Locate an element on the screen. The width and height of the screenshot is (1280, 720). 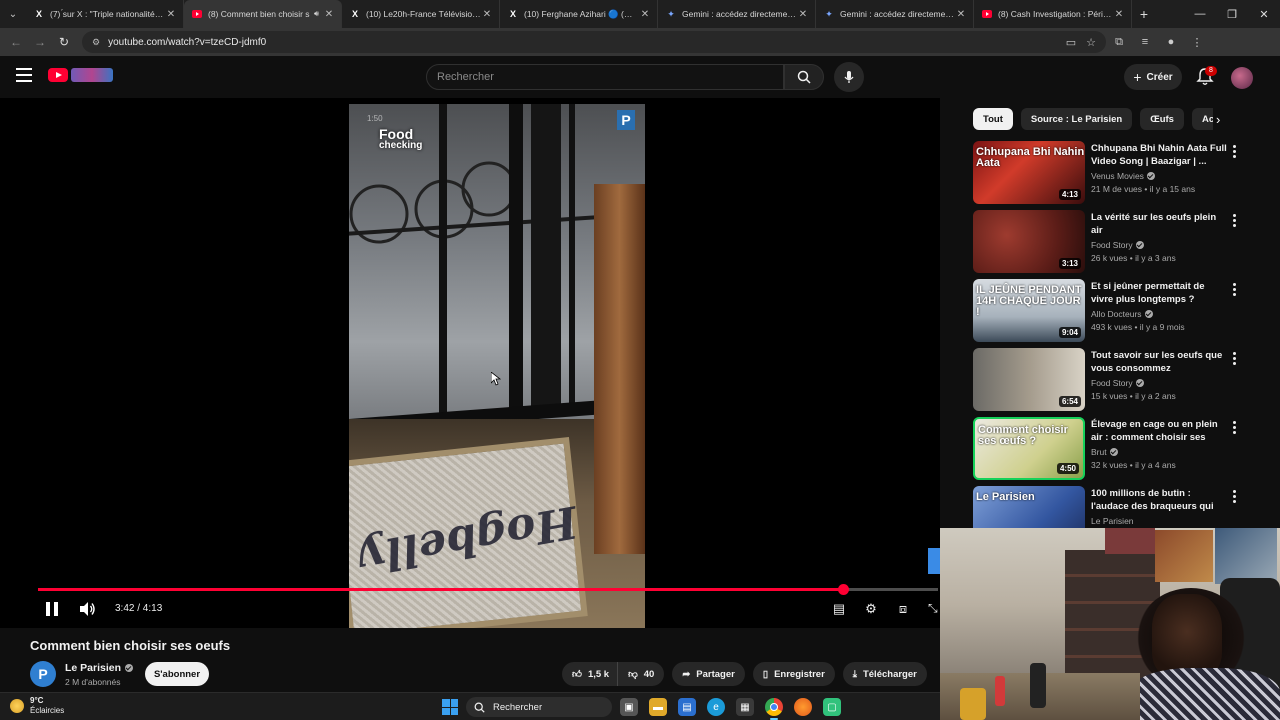
video-thumbnail: Chhupana Bhi Nahin Aata 4:13 is located at coordinates (1029, 172).